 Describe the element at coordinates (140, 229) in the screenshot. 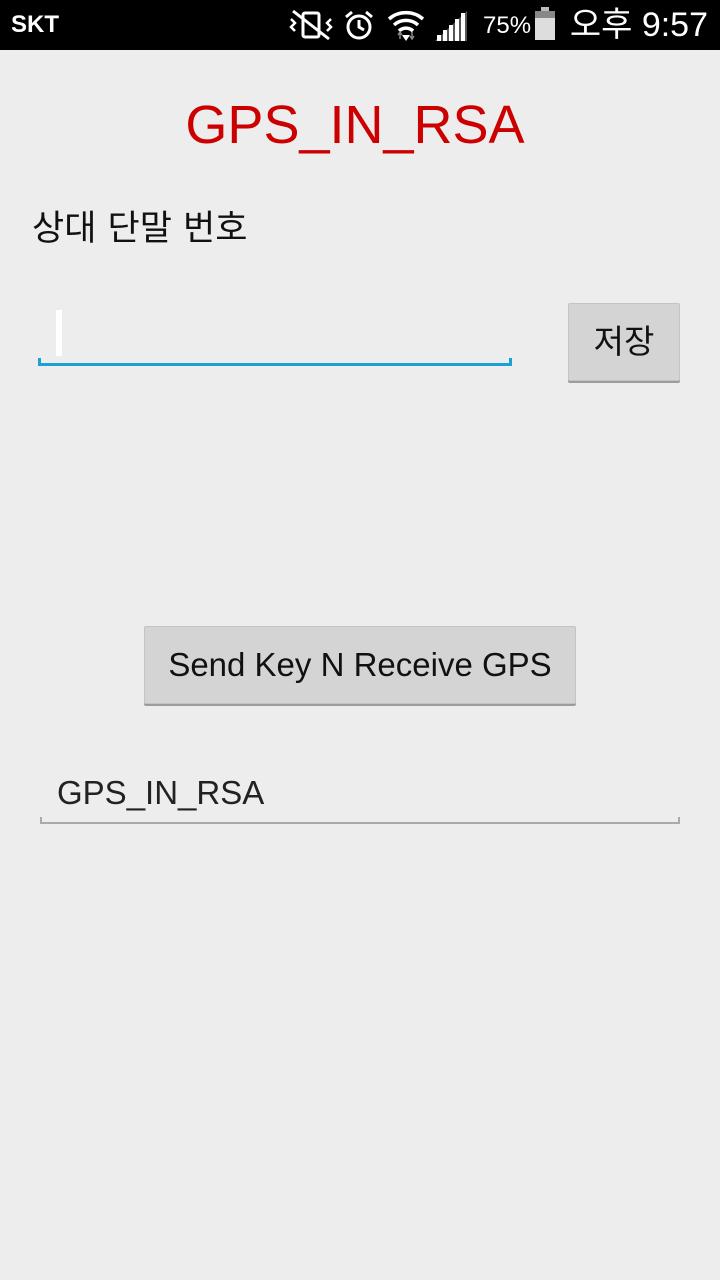

I see `phone-number-label: 상대 단말 번호` at that location.